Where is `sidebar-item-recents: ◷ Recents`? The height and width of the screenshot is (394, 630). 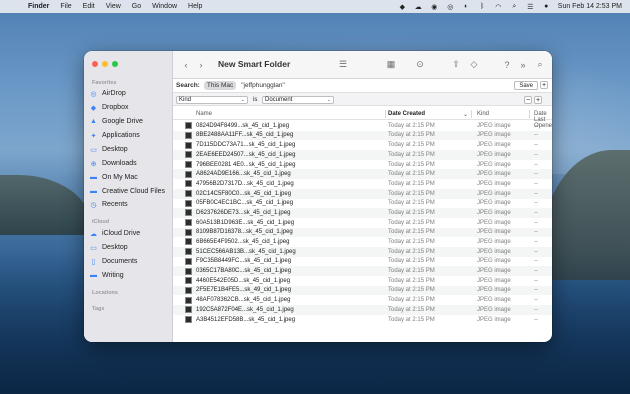 sidebar-item-recents: ◷ Recents is located at coordinates (129, 204).